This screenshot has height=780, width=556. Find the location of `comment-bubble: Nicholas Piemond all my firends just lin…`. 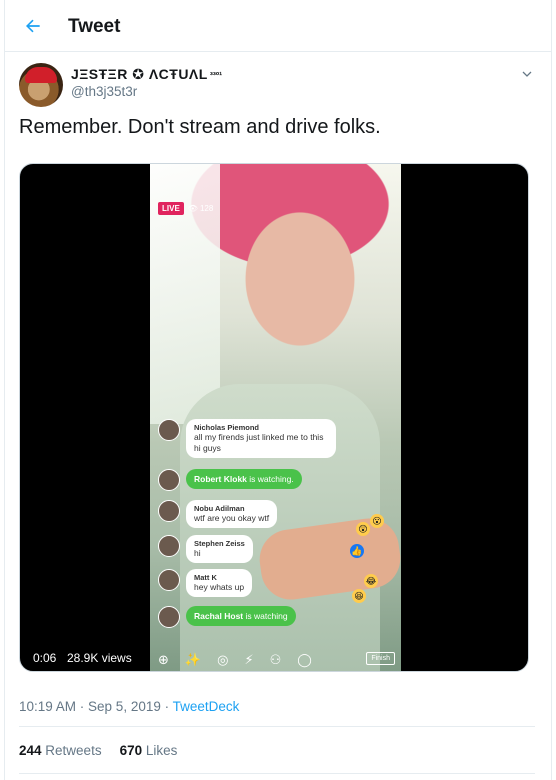

comment-bubble: Nicholas Piemond all my firends just lin… is located at coordinates (261, 438).